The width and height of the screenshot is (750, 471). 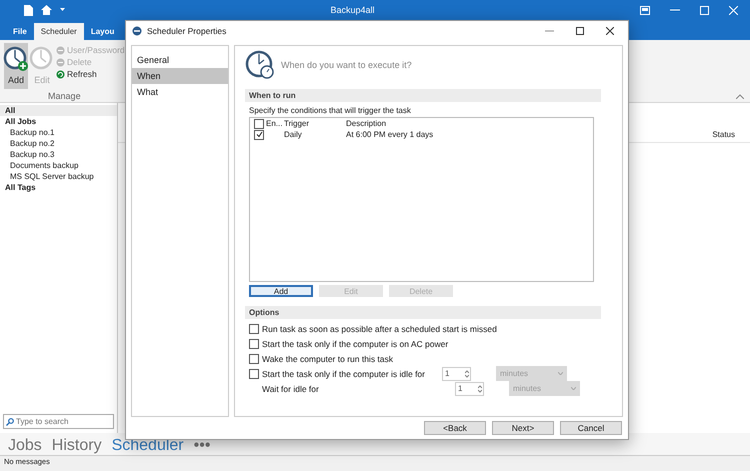 What do you see at coordinates (58, 143) in the screenshot?
I see `tree-item: Backup no.2` at bounding box center [58, 143].